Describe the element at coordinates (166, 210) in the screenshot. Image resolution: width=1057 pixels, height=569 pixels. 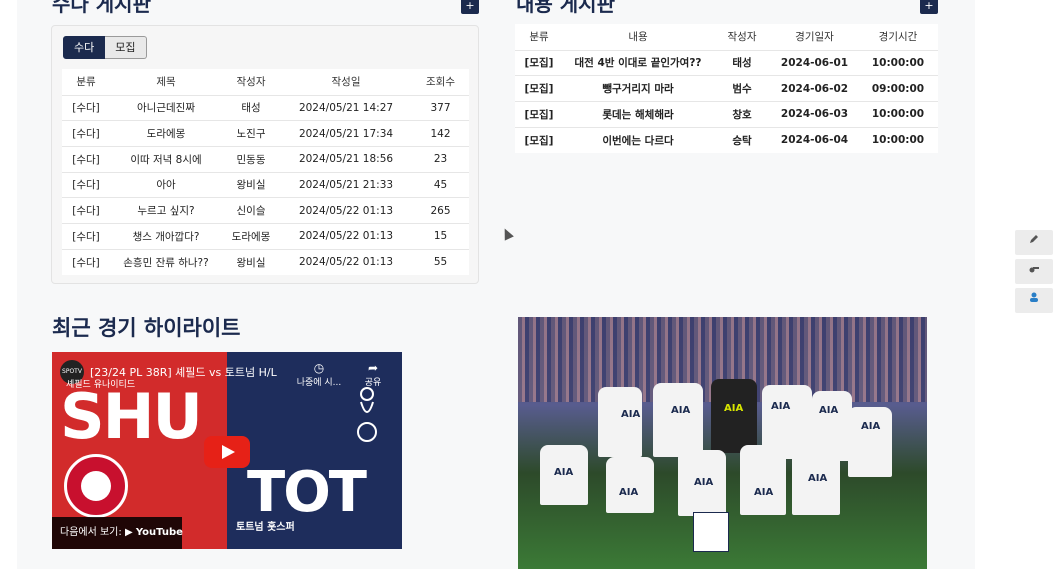
I see `title-link: 누르고 싶지?` at that location.